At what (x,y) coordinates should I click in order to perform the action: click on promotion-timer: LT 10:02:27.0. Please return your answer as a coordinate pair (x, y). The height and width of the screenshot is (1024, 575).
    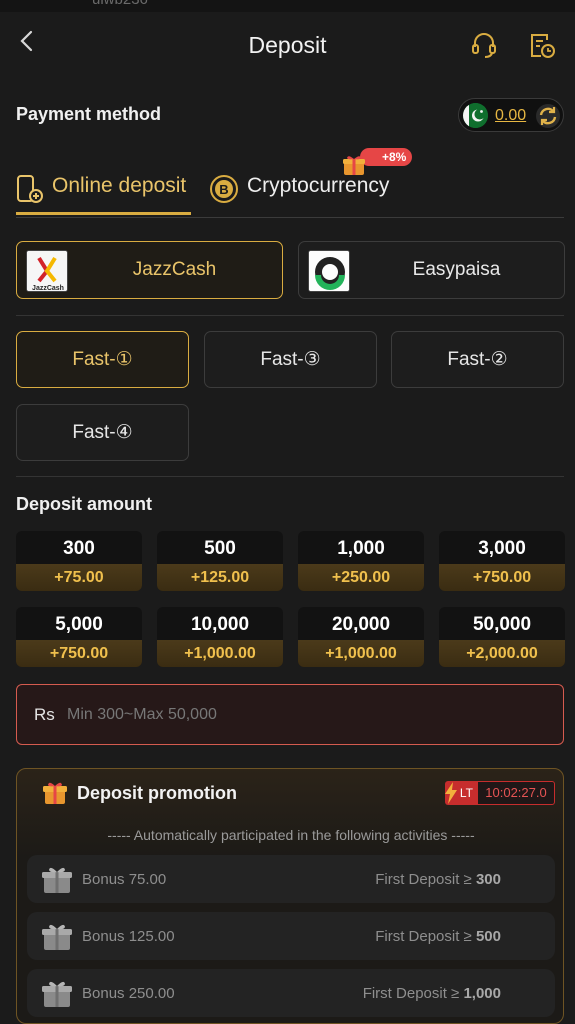
    Looking at the image, I should click on (500, 793).